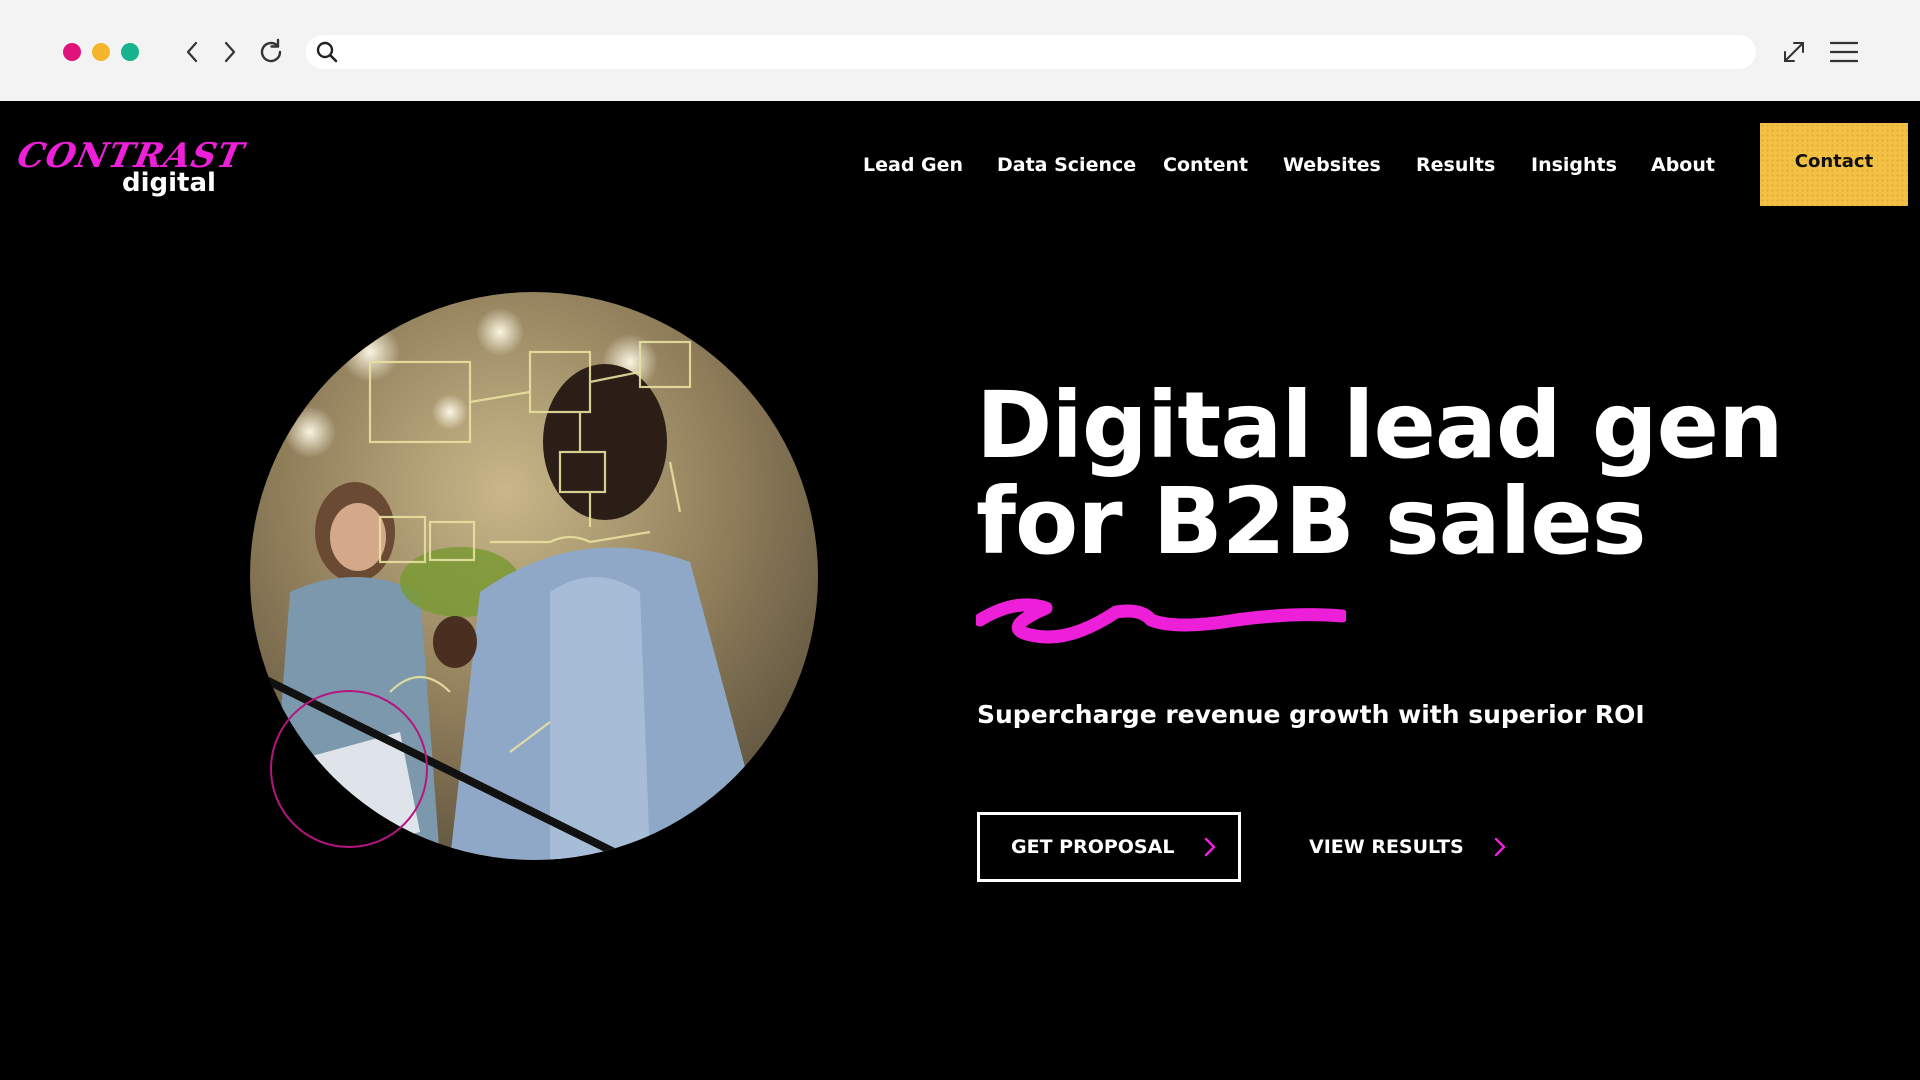  I want to click on site-logo: CONTRAST digital, so click(131, 169).